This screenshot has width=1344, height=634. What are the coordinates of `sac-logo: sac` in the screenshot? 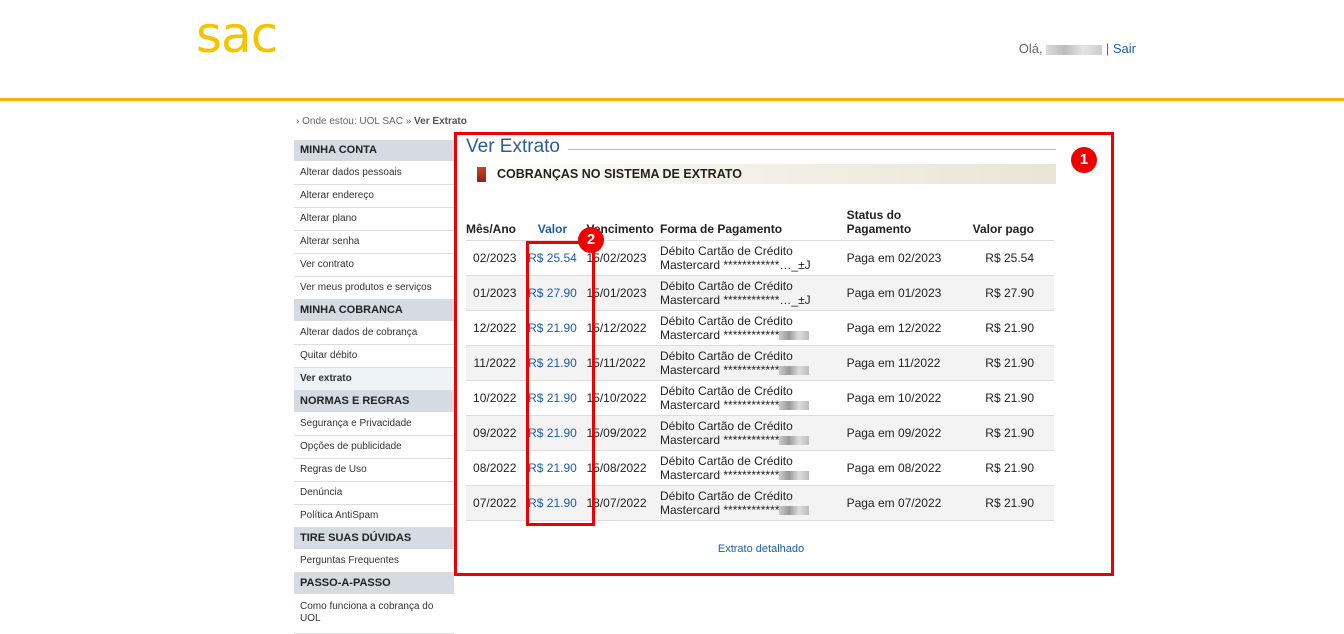 It's located at (237, 35).